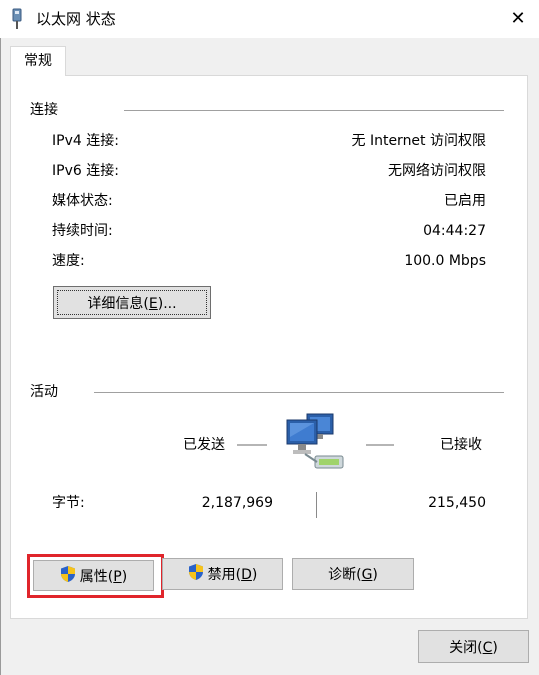  Describe the element at coordinates (437, 171) in the screenshot. I see `ipv6-value: 无网络访问权限` at that location.